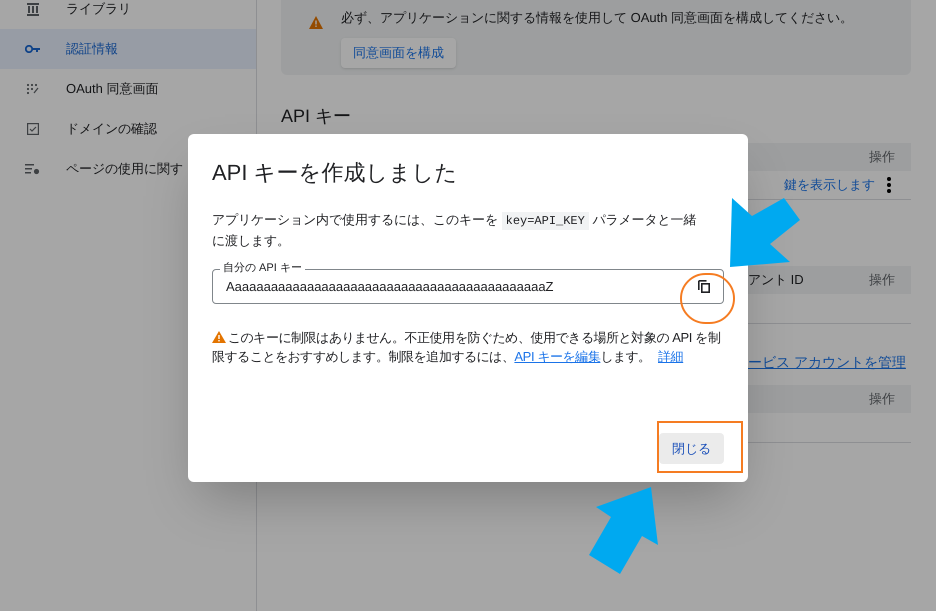 The width and height of the screenshot is (936, 611). Describe the element at coordinates (316, 116) in the screenshot. I see `section-heading: API キー` at that location.